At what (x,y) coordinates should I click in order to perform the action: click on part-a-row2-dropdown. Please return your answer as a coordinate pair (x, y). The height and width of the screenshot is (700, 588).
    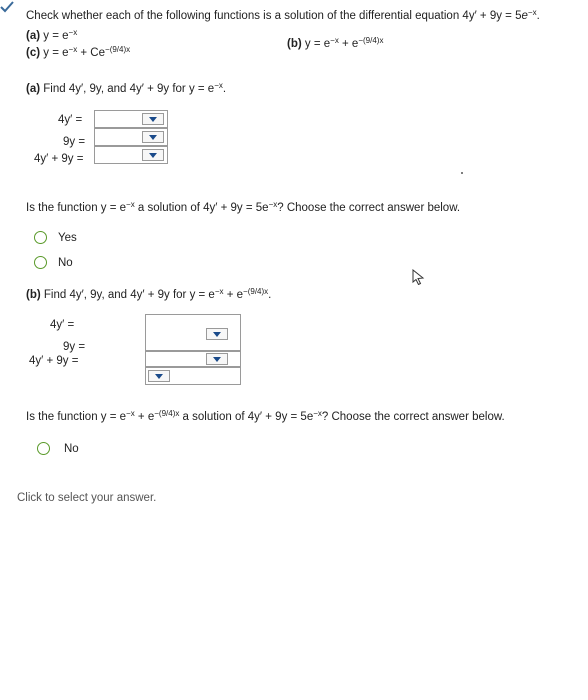
    Looking at the image, I should click on (153, 137).